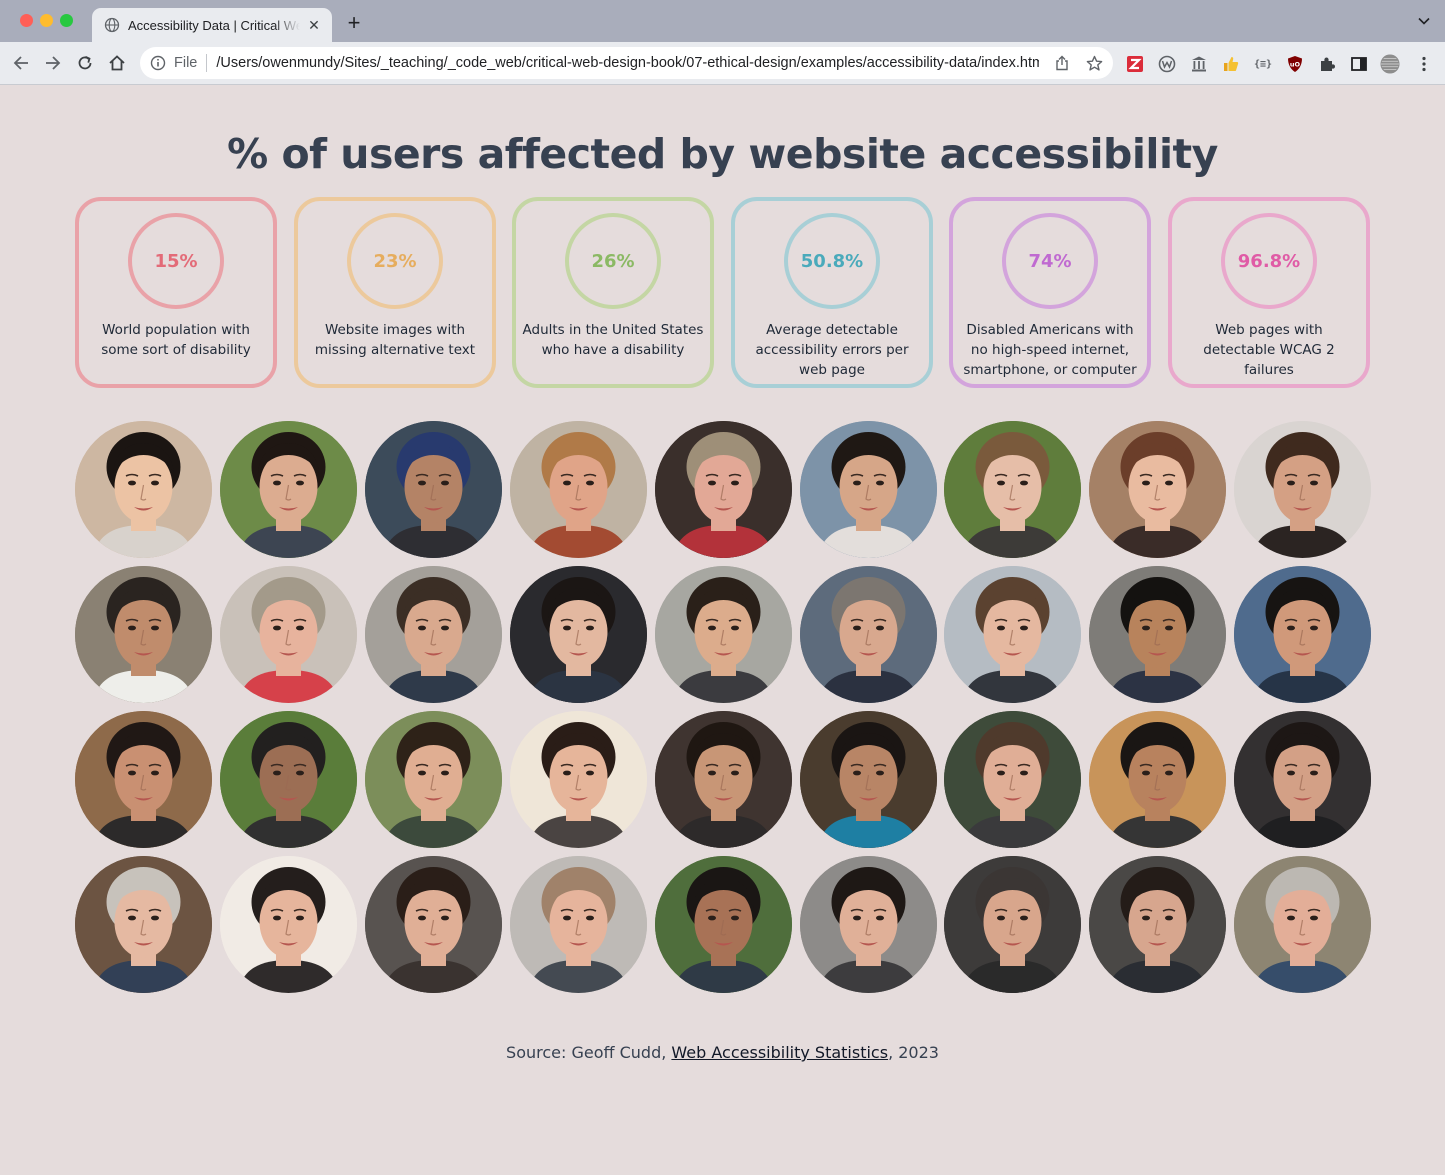 The image size is (1445, 1175). What do you see at coordinates (1167, 64) in the screenshot?
I see `wayback-extension-icon` at bounding box center [1167, 64].